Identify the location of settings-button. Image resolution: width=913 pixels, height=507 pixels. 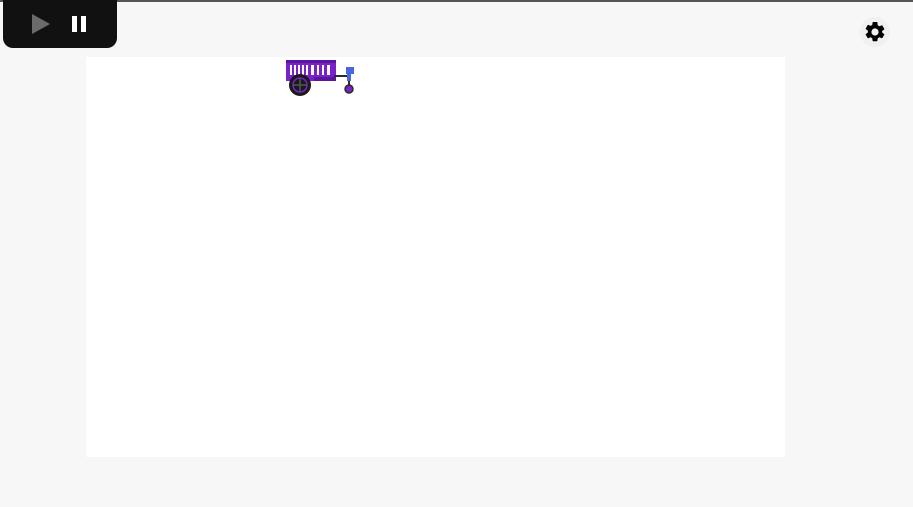
(875, 32).